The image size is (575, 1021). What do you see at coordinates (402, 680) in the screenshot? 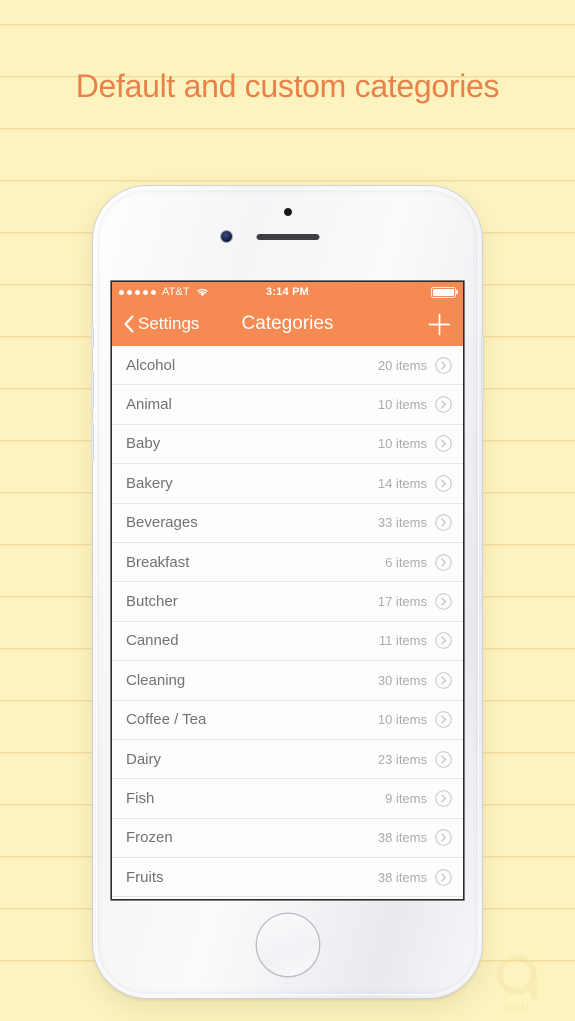
I see `category-item-count: 30 items` at bounding box center [402, 680].